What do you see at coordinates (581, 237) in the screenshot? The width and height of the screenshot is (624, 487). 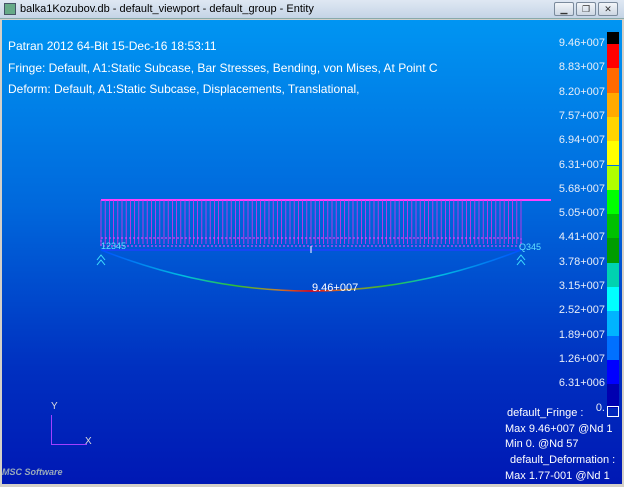 I see `color-bar-label: 4.41+007` at bounding box center [581, 237].